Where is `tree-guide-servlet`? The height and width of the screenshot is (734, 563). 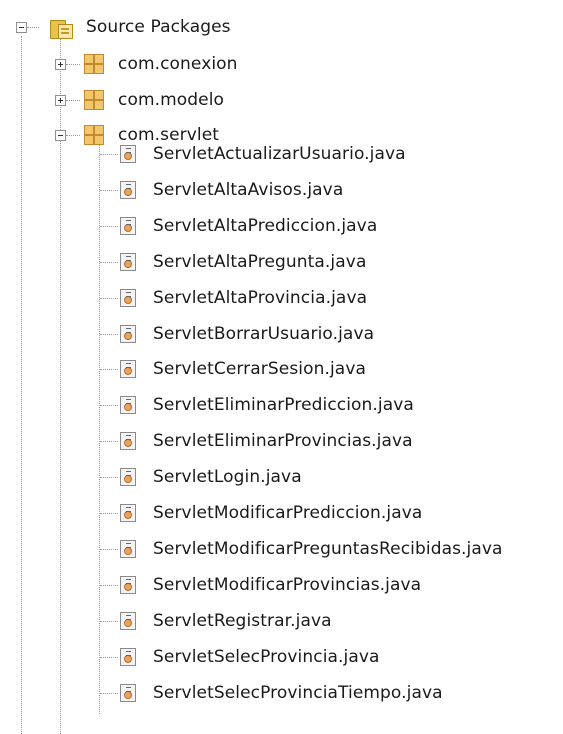 tree-guide-servlet is located at coordinates (99, 428).